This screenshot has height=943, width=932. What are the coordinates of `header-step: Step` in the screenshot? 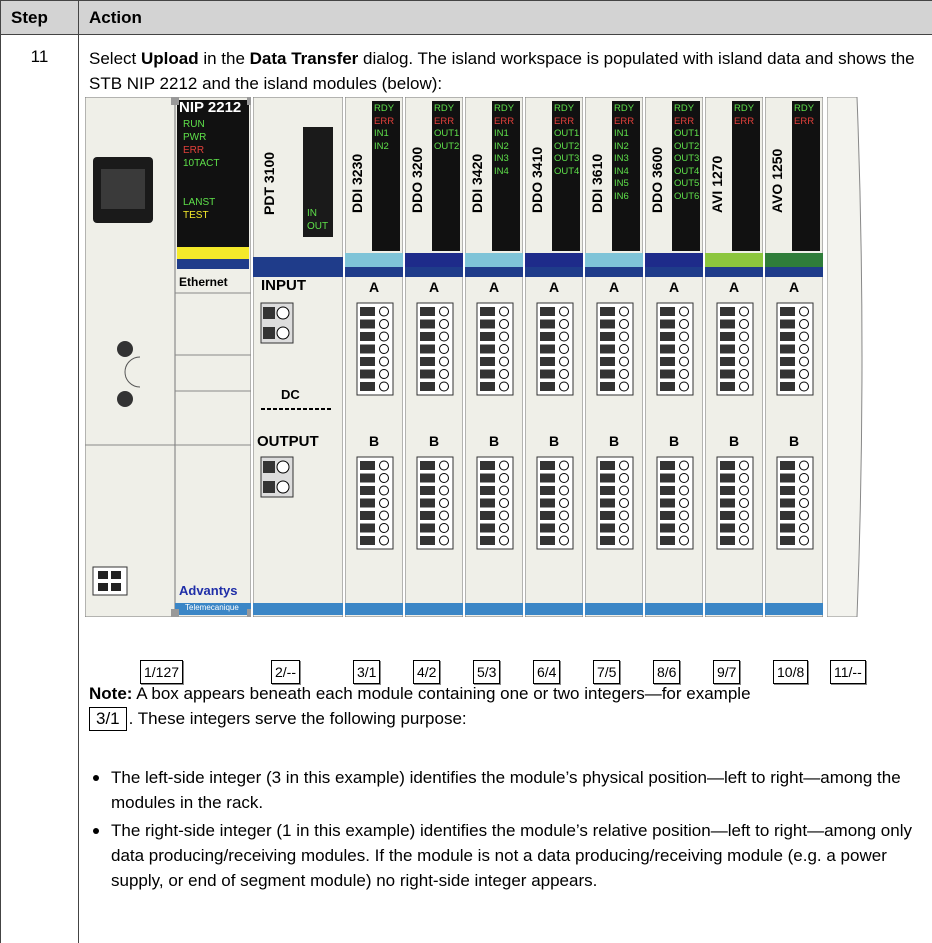 It's located at (39, 17).